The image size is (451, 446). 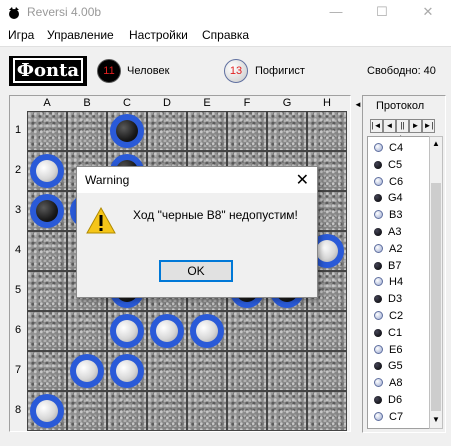 What do you see at coordinates (80, 35) in the screenshot?
I see `menu-control: Управление` at bounding box center [80, 35].